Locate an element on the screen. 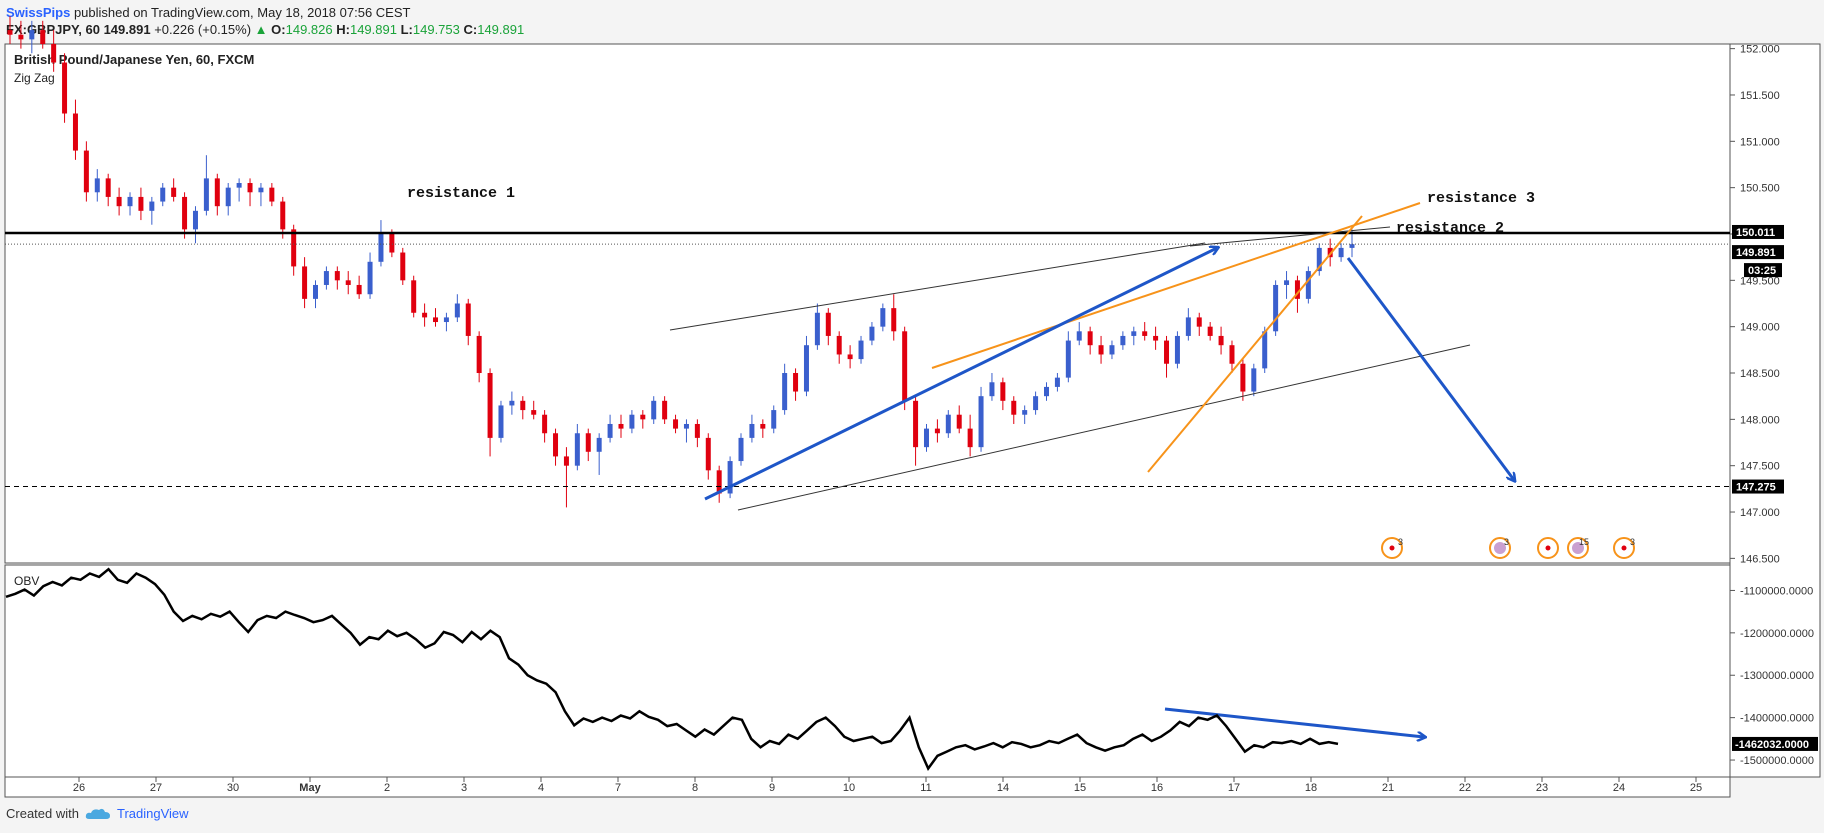 Image resolution: width=1824 pixels, height=833 pixels. time-tick-label: 15 is located at coordinates (1080, 788).